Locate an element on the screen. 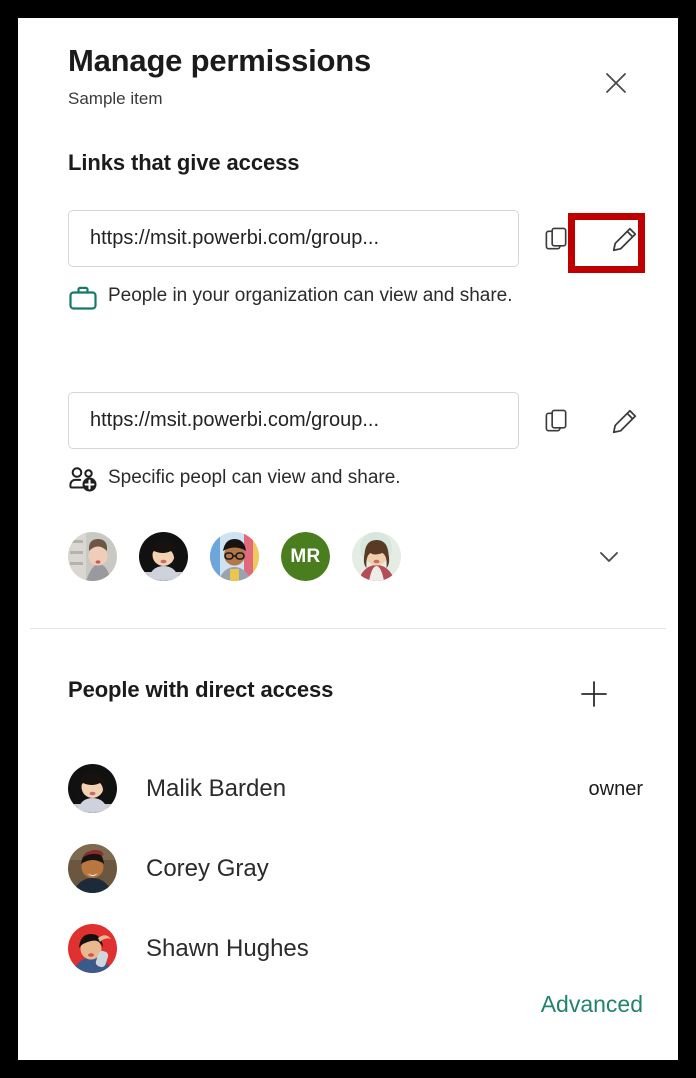  shared-with-avatars: MR is located at coordinates (234, 556).